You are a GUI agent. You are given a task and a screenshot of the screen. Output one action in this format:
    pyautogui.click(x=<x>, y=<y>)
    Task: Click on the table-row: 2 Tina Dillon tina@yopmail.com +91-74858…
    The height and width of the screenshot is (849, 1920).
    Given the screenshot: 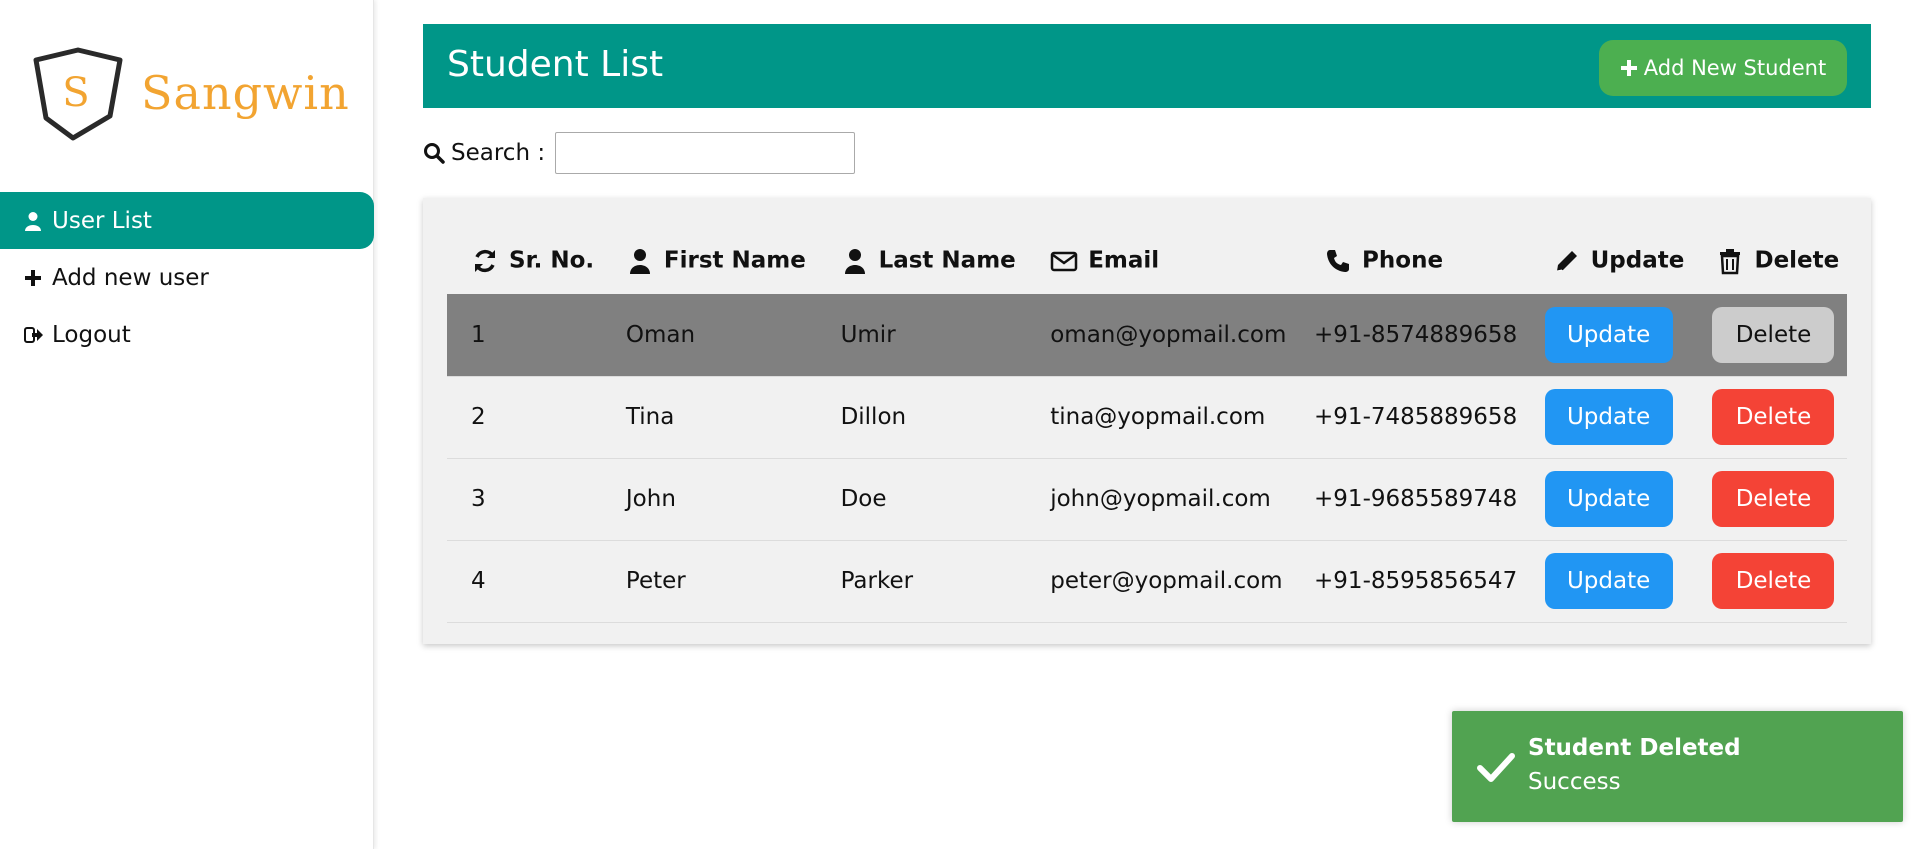 What is the action you would take?
    pyautogui.click(x=1147, y=417)
    